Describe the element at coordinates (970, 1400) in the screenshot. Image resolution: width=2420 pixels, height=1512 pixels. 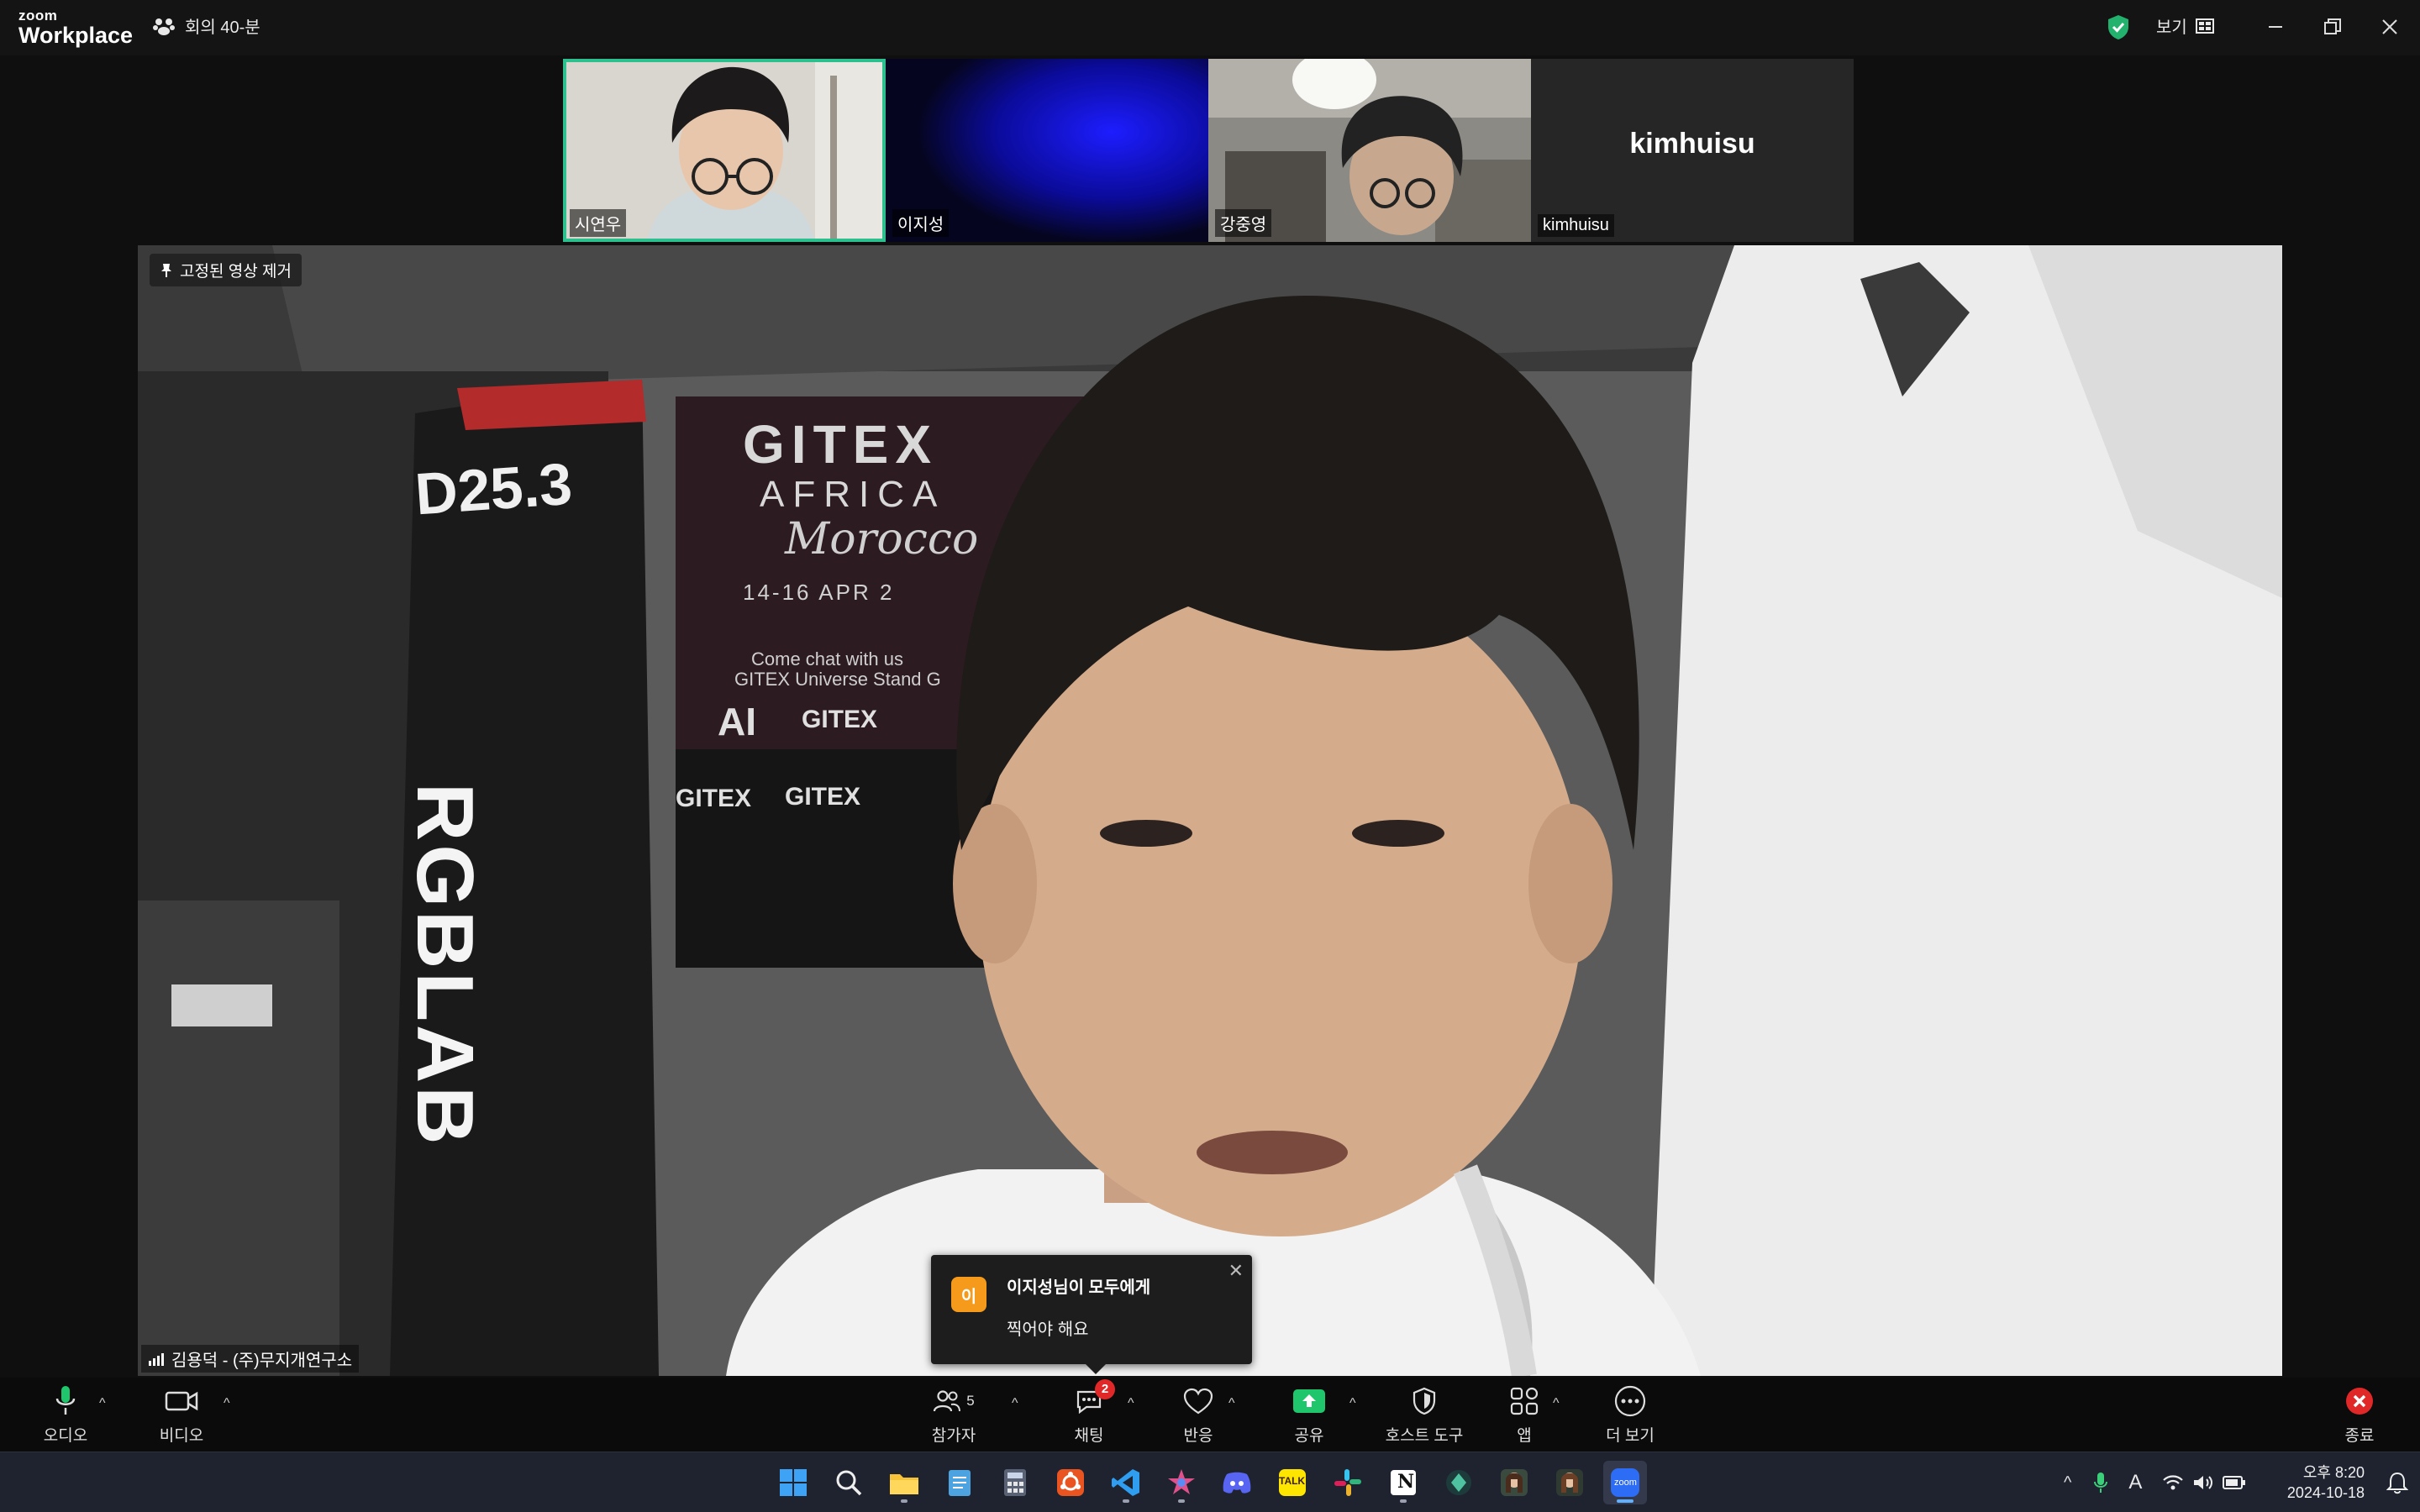
I see `participants-count: 5` at that location.